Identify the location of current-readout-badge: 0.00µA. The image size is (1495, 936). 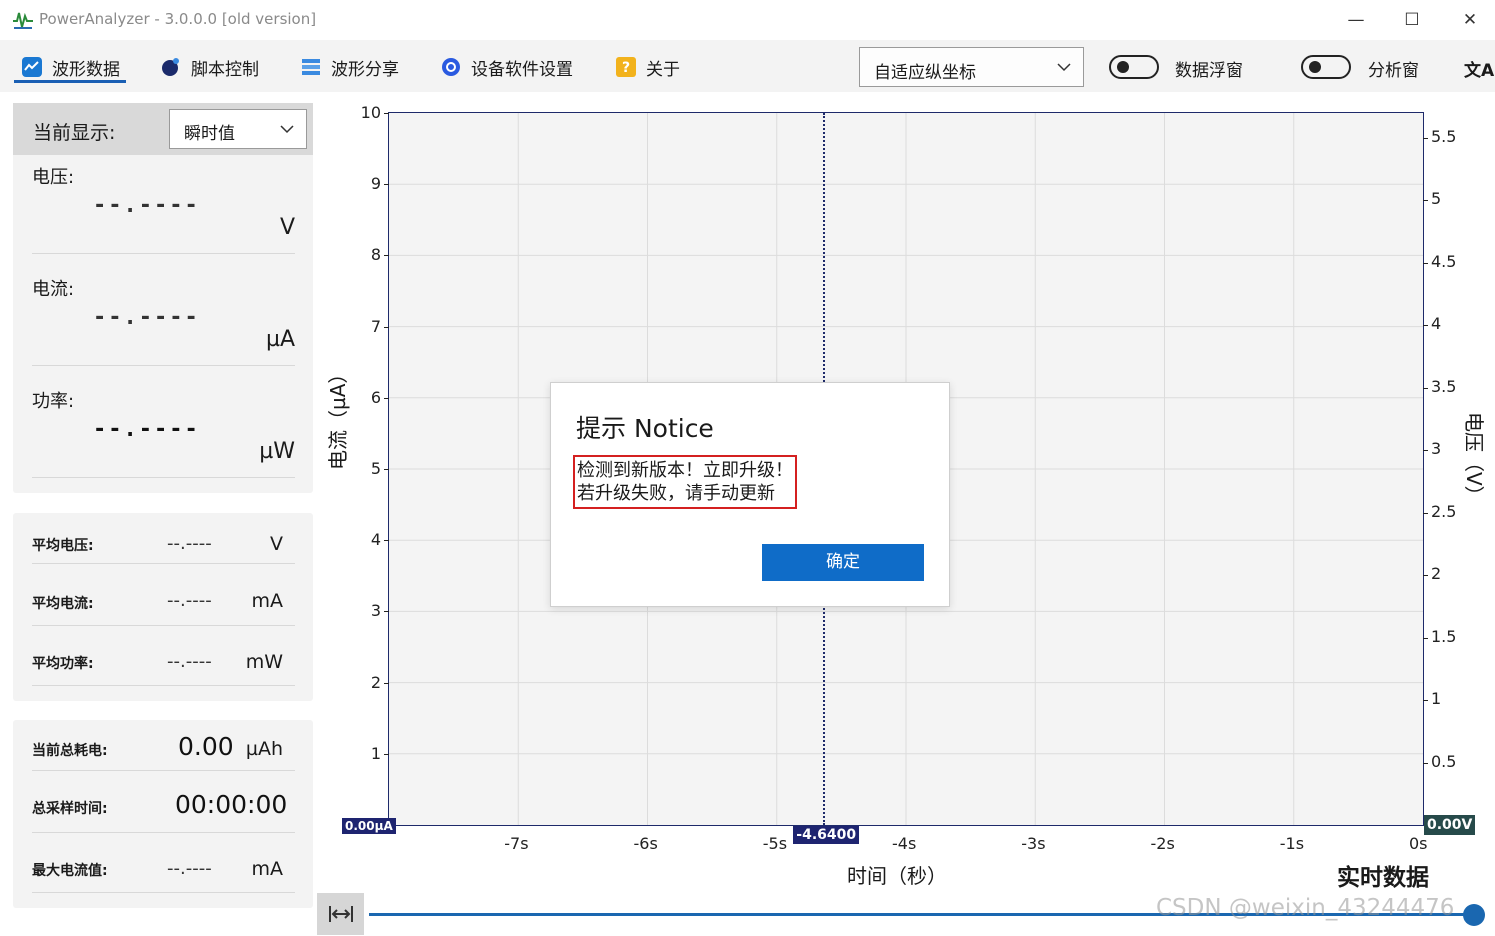
(369, 826).